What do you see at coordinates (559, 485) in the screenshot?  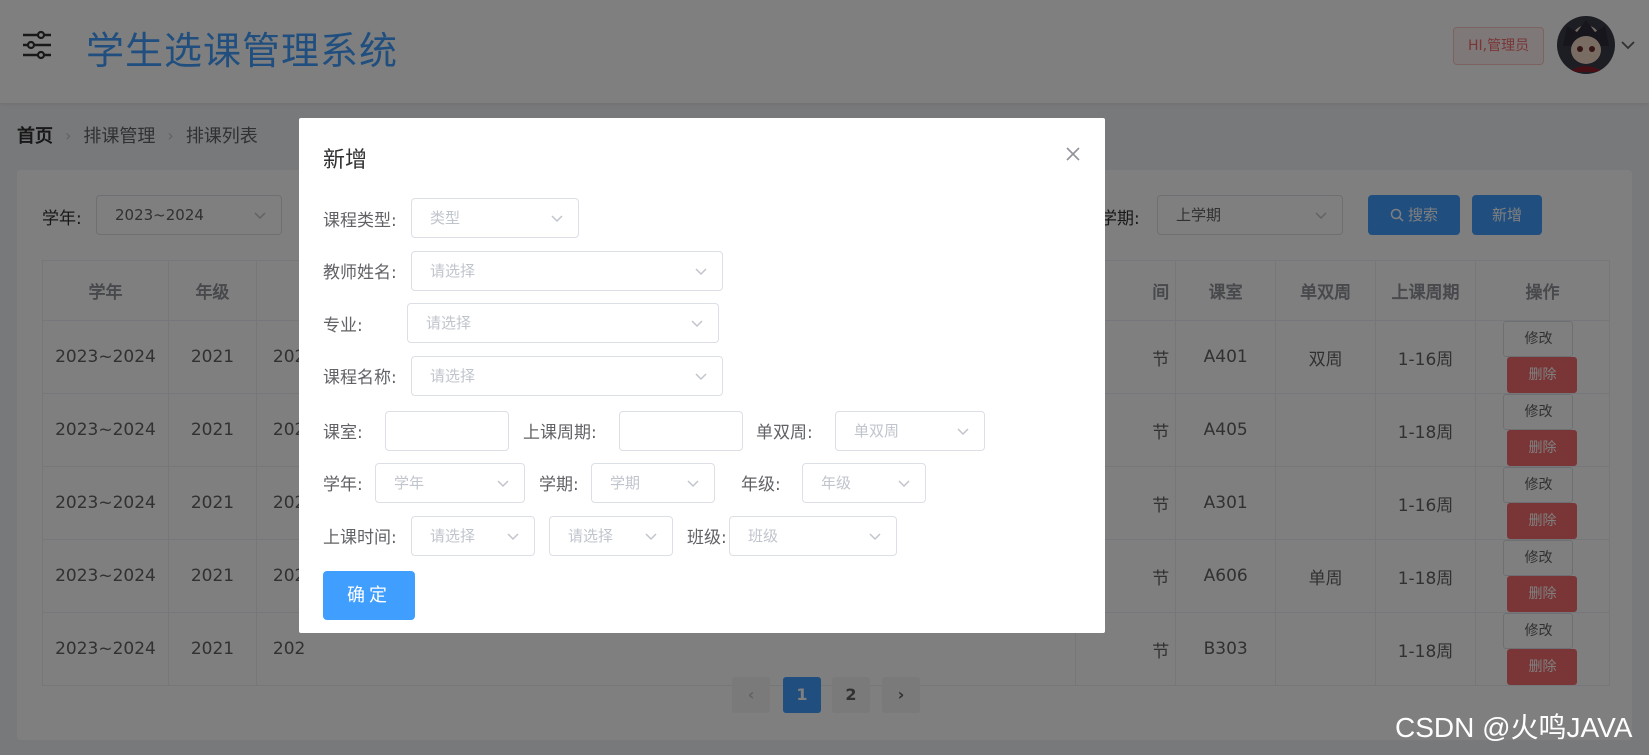 I see `semester-label: 学期:` at bounding box center [559, 485].